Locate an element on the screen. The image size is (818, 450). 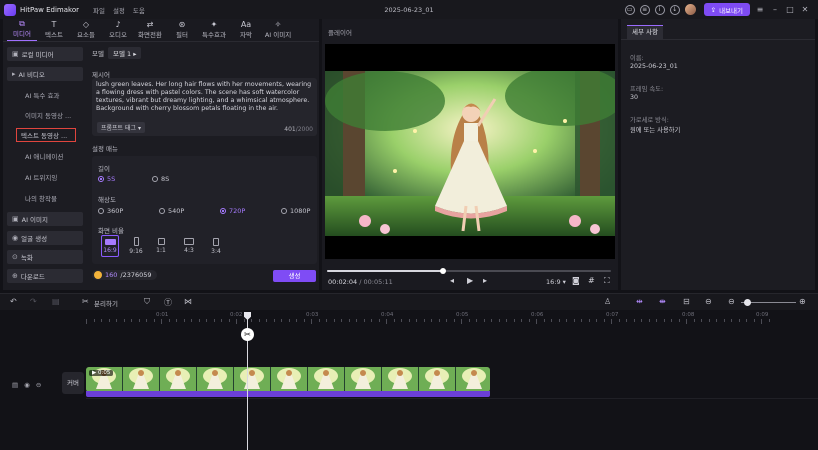
sidebar-item-my-creations: 나의 창작물 is located at coordinates (45, 198).